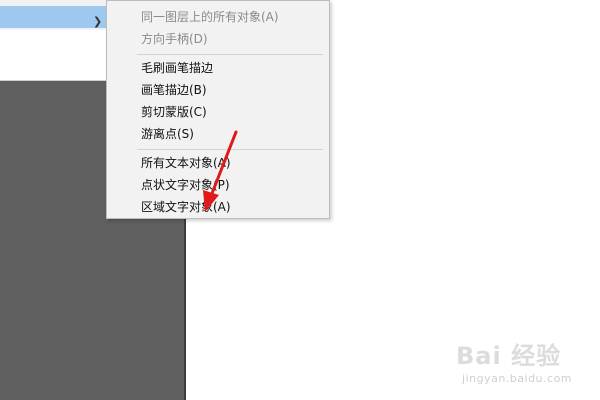 The image size is (600, 400). I want to click on baidu-jingyan-watermark: Bai 经验 jingyan.baidu.com, so click(526, 364).